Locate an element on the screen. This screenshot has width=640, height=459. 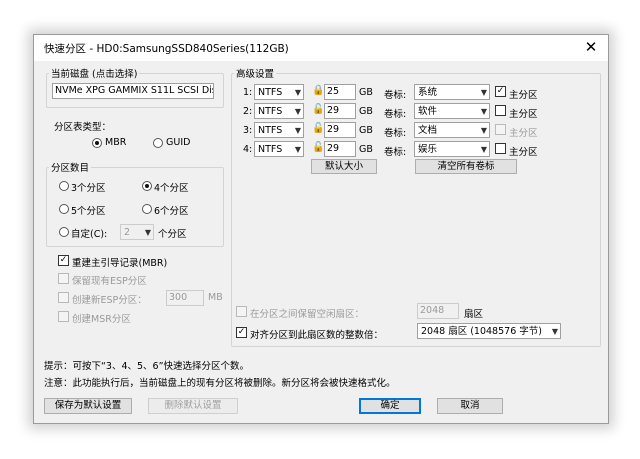
row-3-fs-select: NTFS ▼ is located at coordinates (279, 130).